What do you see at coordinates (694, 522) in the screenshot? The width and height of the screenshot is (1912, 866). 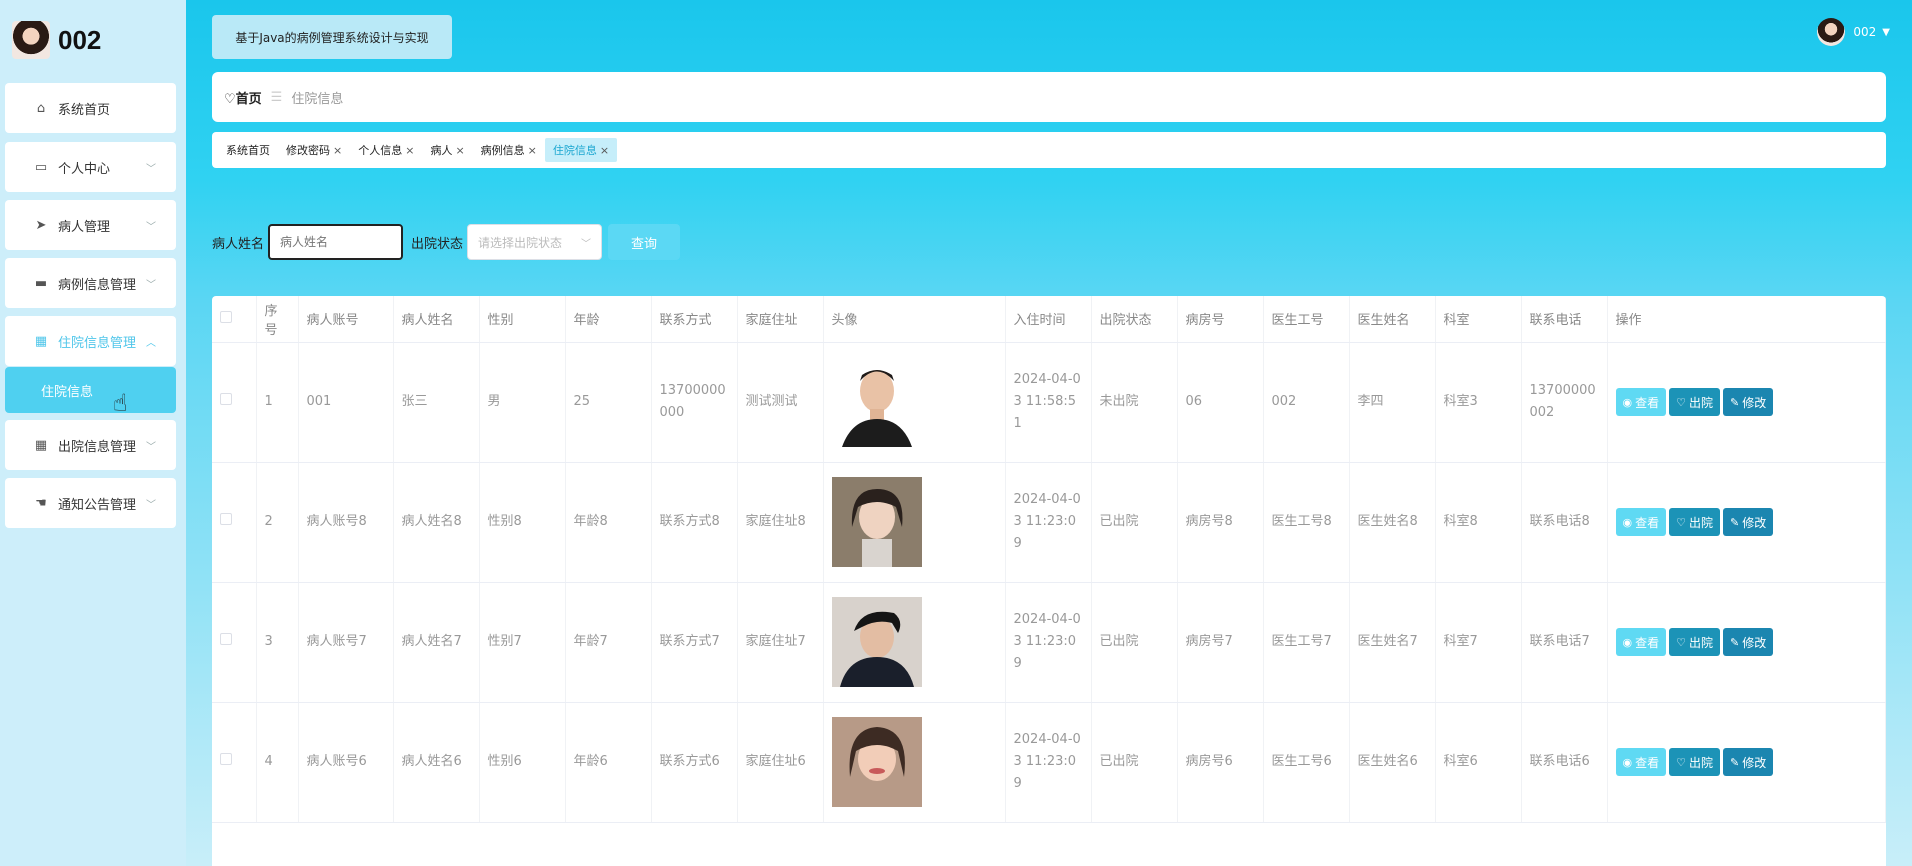 I see `cell-contact: 联系方式8` at bounding box center [694, 522].